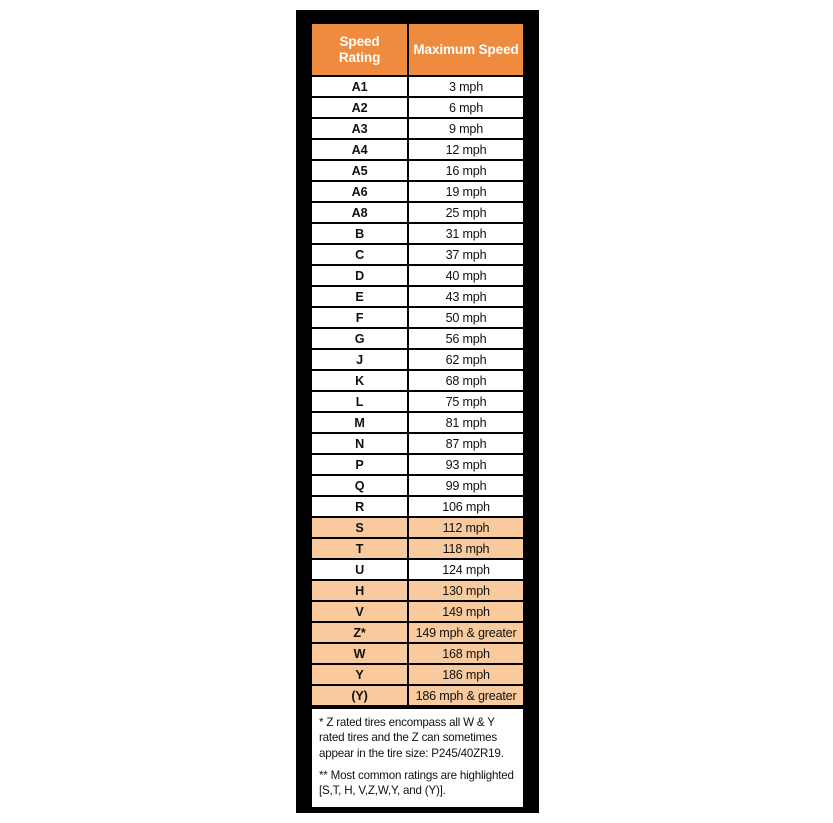 The height and width of the screenshot is (823, 833). I want to click on cell-maximum-speed: 99 mph, so click(466, 486).